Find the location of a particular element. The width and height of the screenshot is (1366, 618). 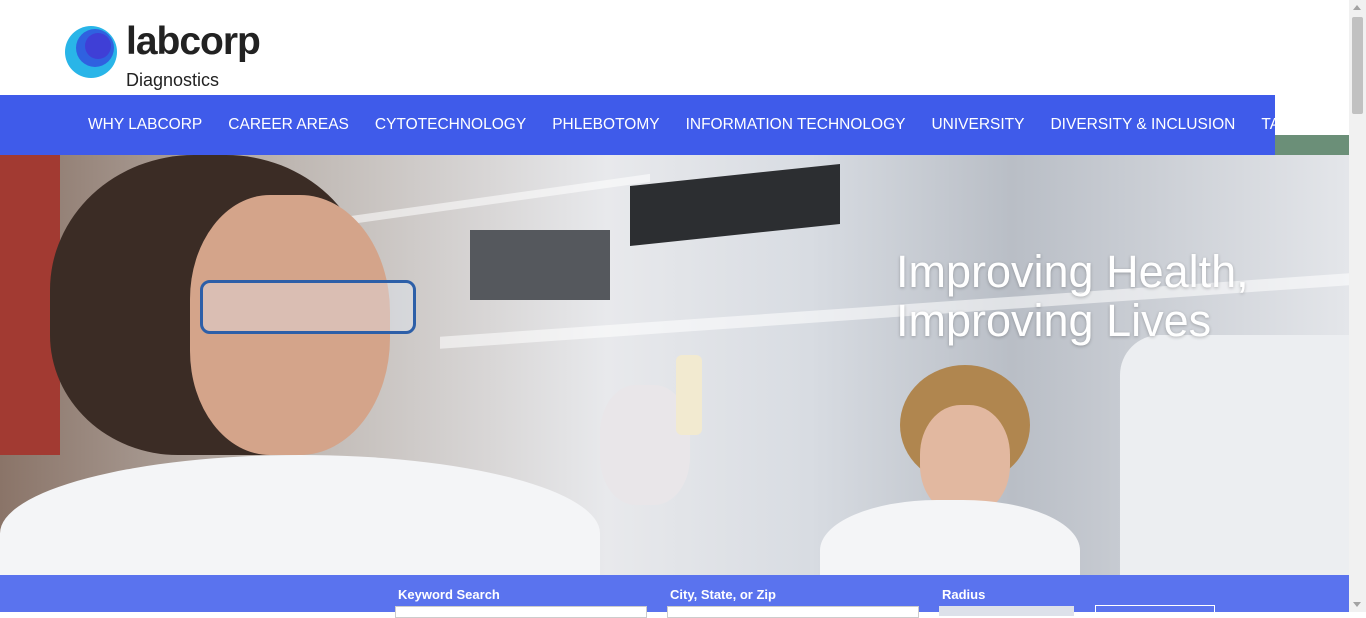

test-tube is located at coordinates (689, 395).